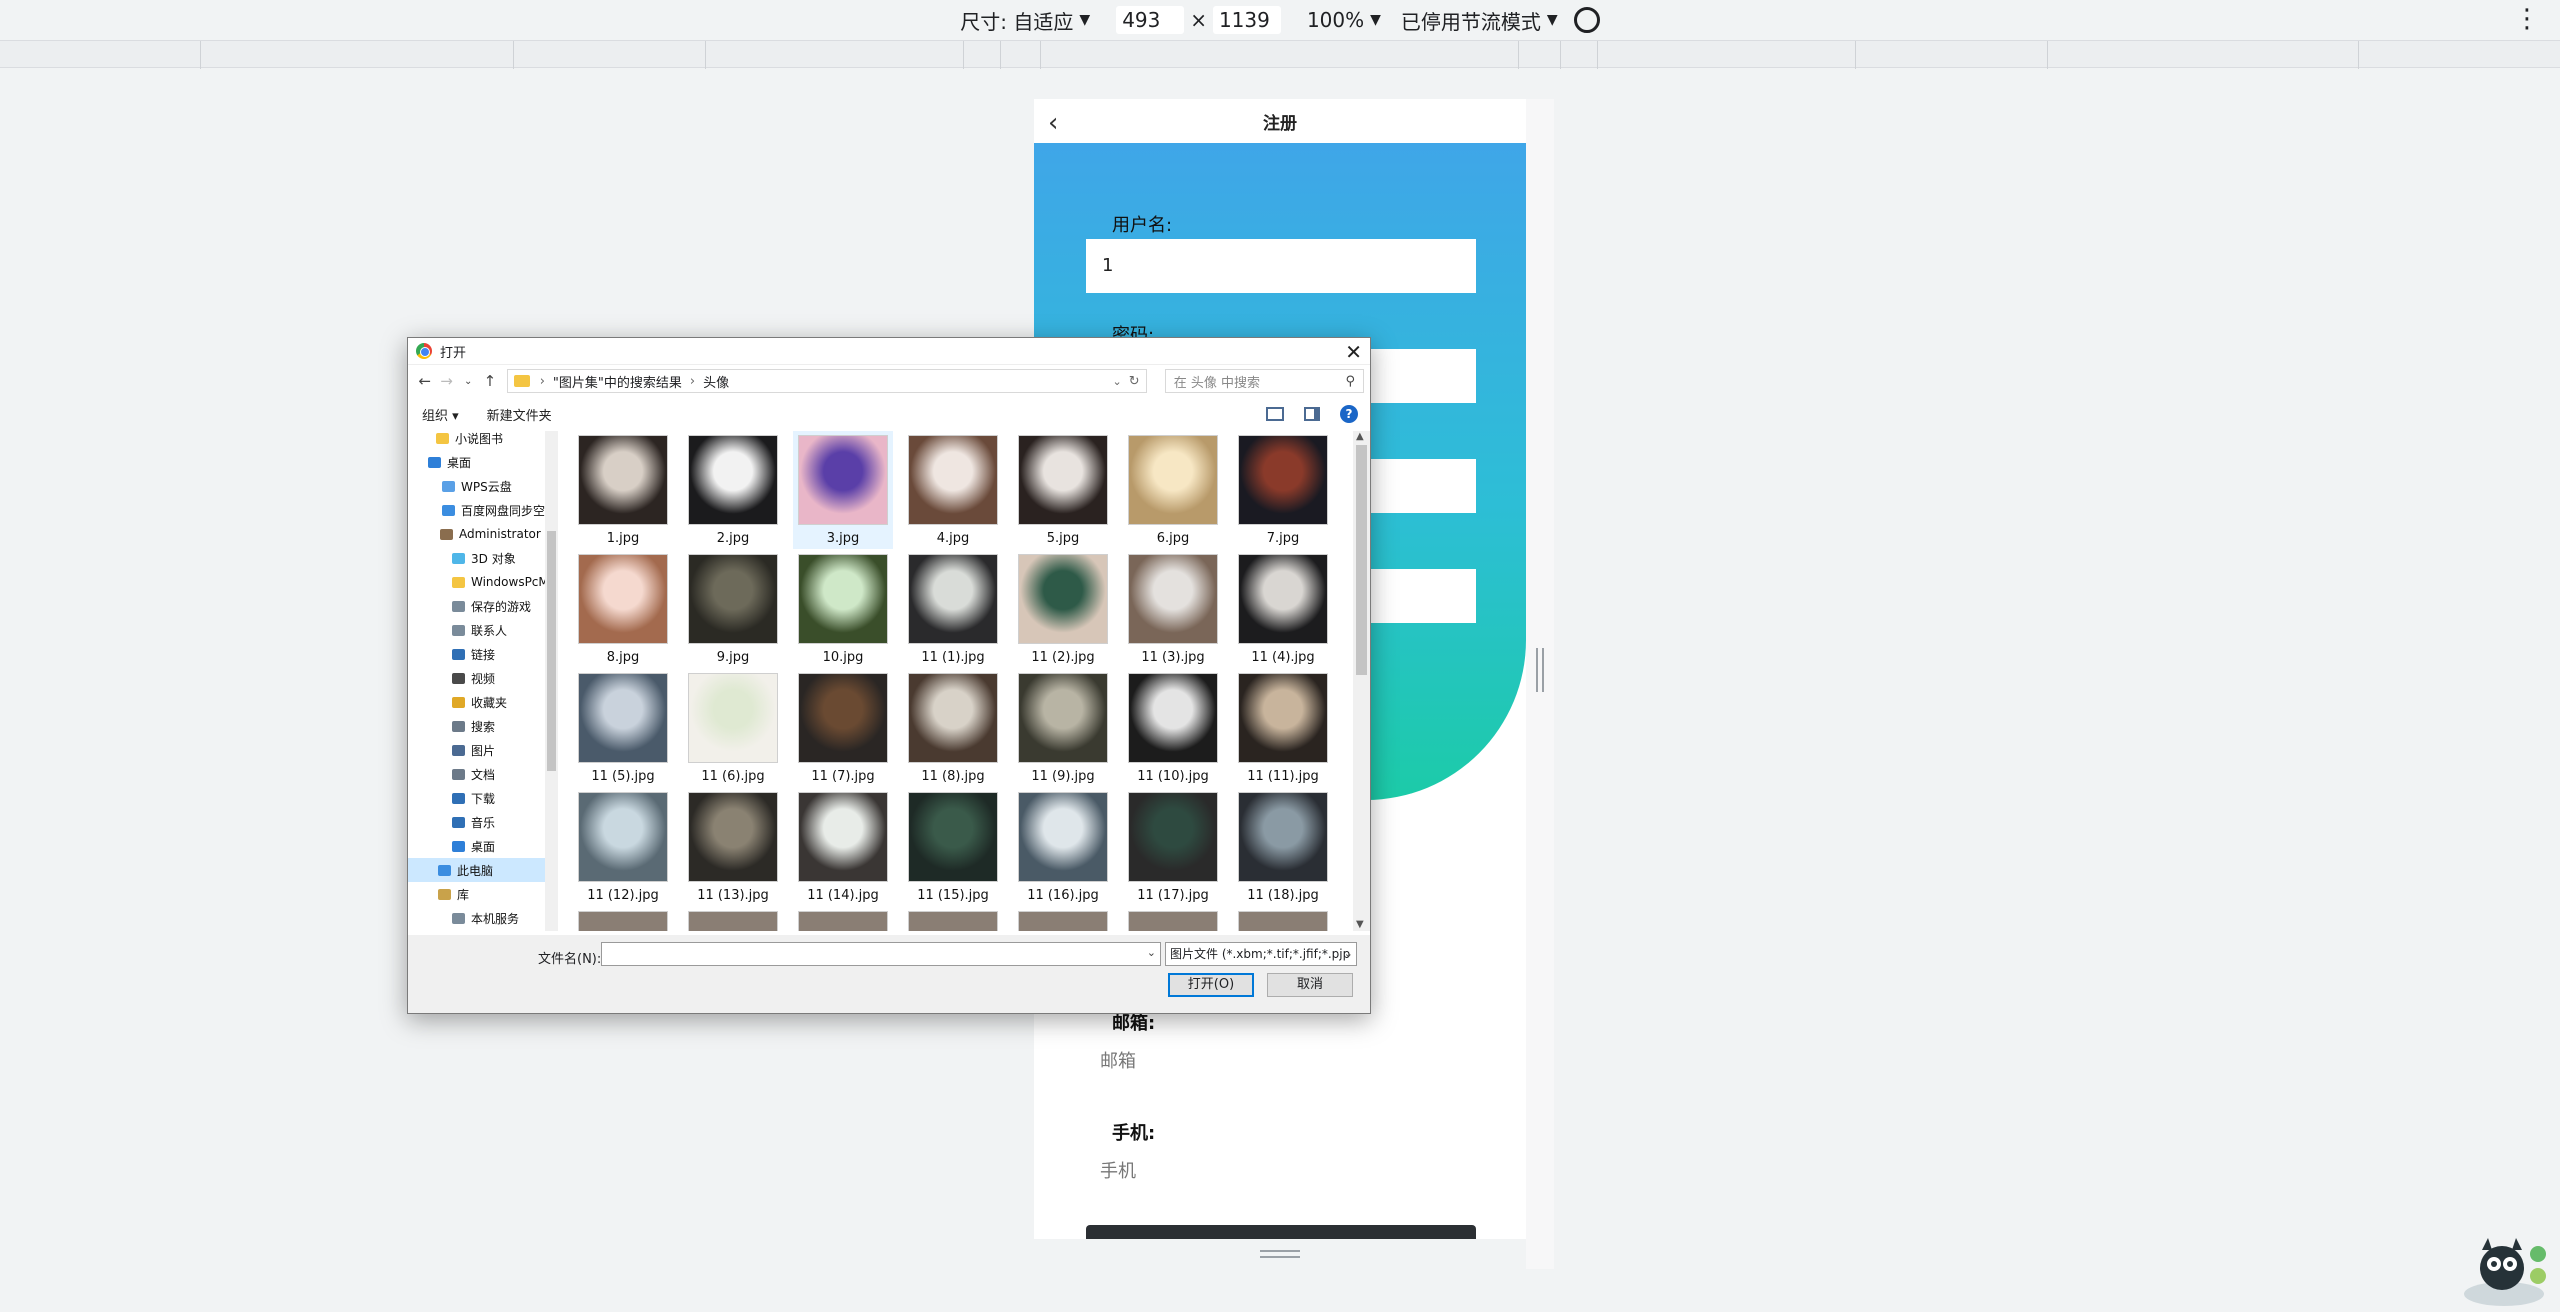 Image resolution: width=2560 pixels, height=1312 pixels. What do you see at coordinates (476, 894) in the screenshot?
I see `tree-item: 库` at bounding box center [476, 894].